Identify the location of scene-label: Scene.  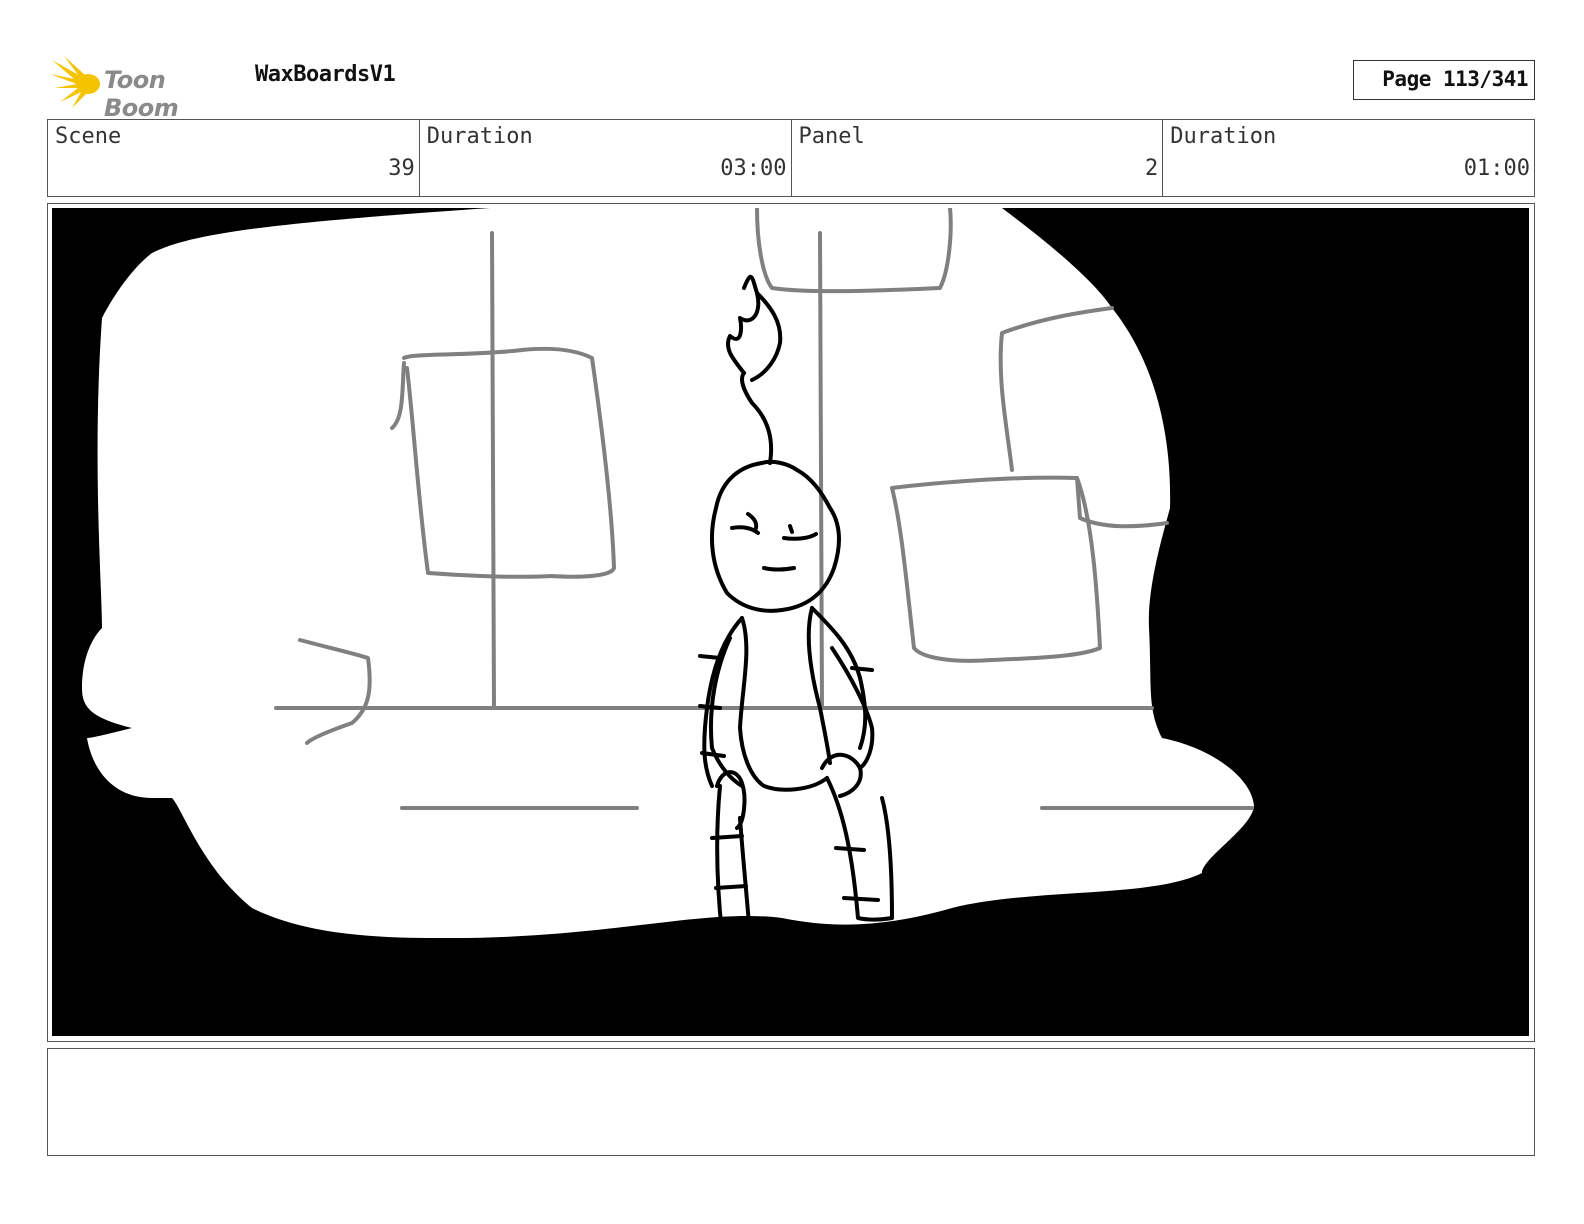
(88, 136).